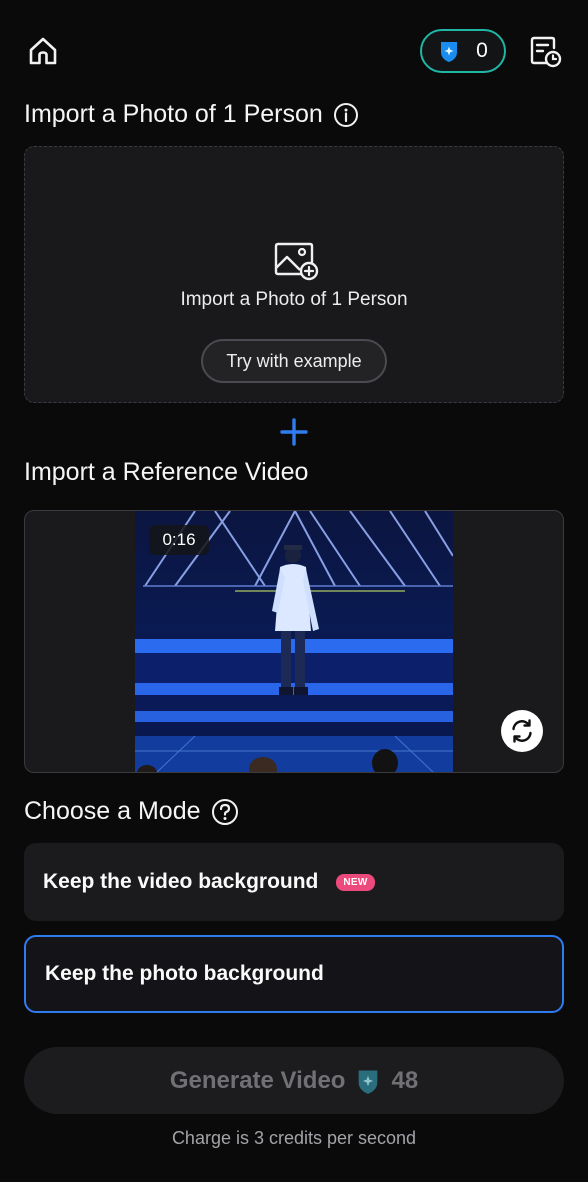  I want to click on video-thumbnail: 0:16, so click(294, 641).